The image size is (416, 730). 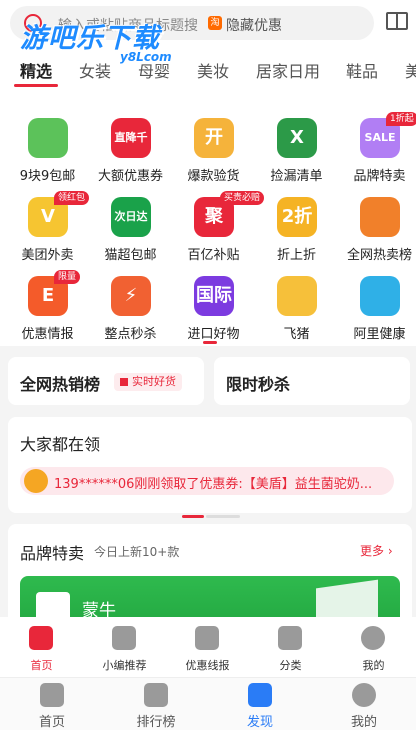 What do you see at coordinates (213, 70) in the screenshot?
I see `tab-beauty: 美妆` at bounding box center [213, 70].